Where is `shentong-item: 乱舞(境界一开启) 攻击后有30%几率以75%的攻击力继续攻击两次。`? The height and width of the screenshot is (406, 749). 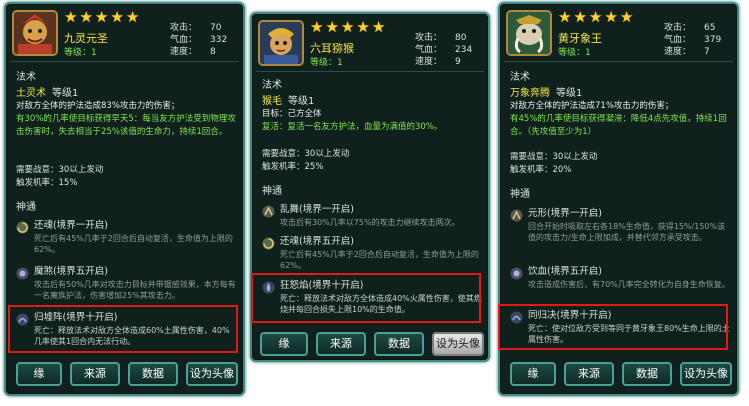 shentong-item: 乱舞(境界一开启) 攻击后有30%几率以75%的攻击力继续攻击两次。 is located at coordinates (373, 221).